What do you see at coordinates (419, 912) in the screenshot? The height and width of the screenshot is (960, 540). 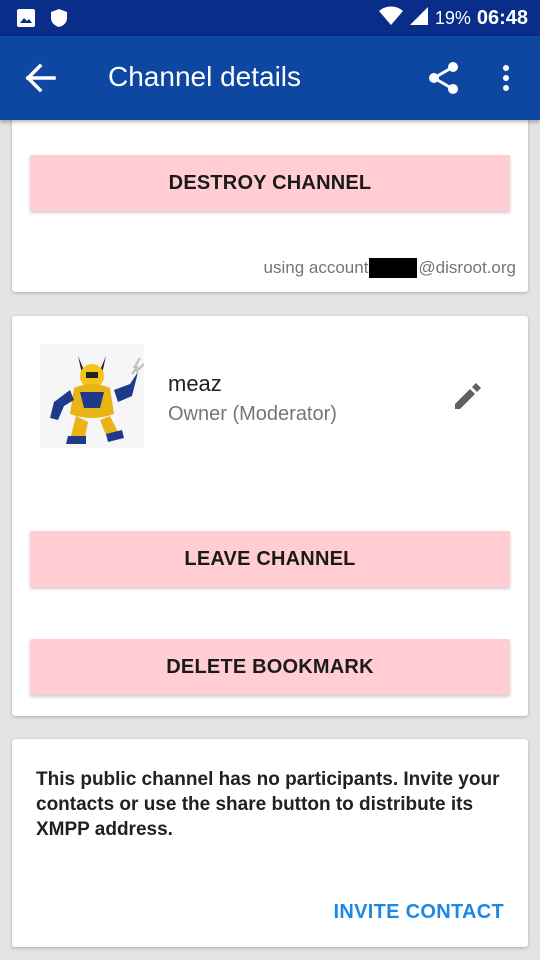 I see `invite-contact-button: INVITE CONTACT` at bounding box center [419, 912].